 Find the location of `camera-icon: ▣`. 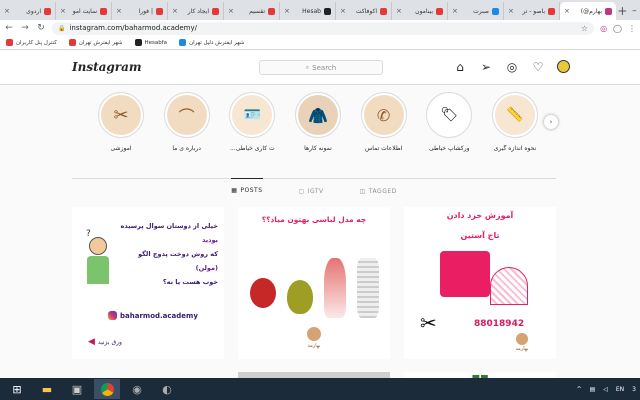

camera-icon: ▣ is located at coordinates (546, 214).